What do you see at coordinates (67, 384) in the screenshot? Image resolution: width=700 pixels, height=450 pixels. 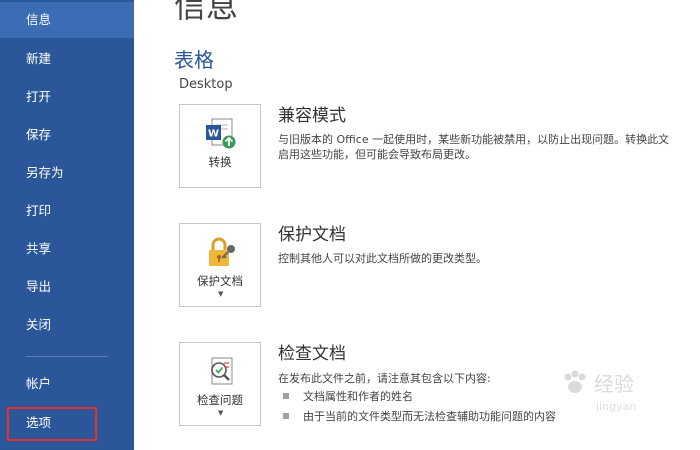 I see `nav-item-account: 帐户` at bounding box center [67, 384].